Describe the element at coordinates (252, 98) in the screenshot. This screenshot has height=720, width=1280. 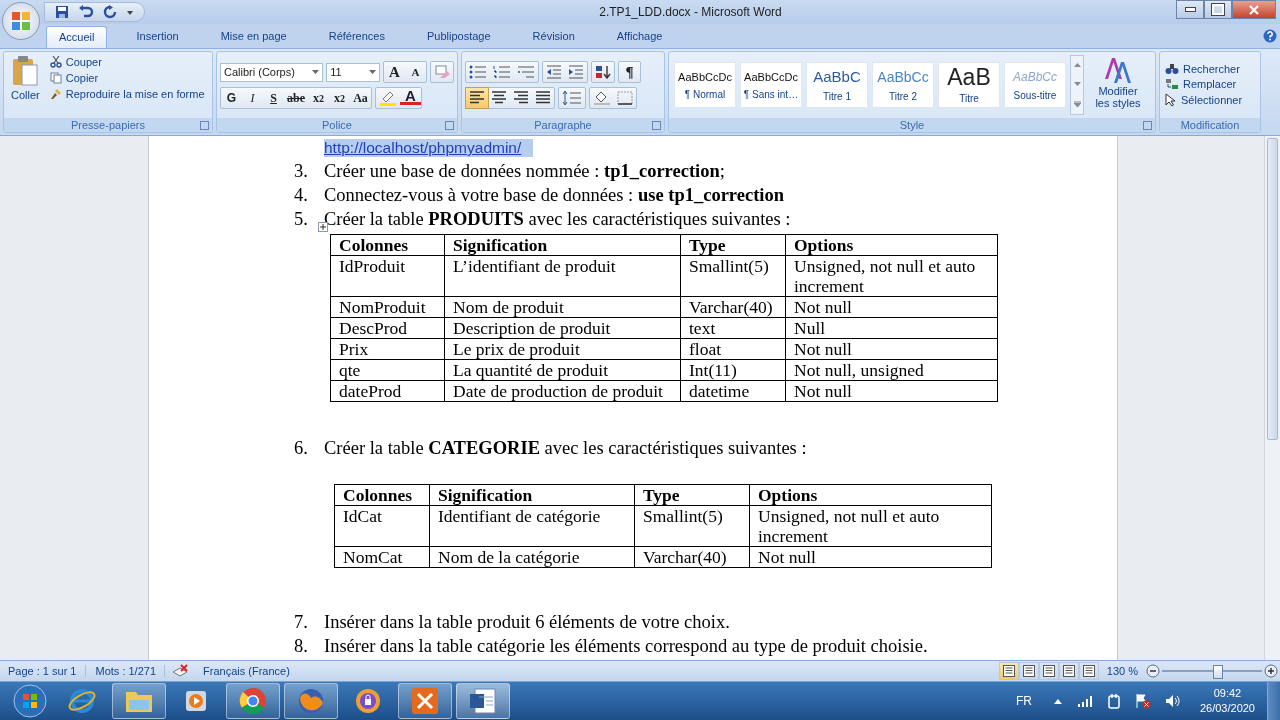
I see `format-button: I` at that location.